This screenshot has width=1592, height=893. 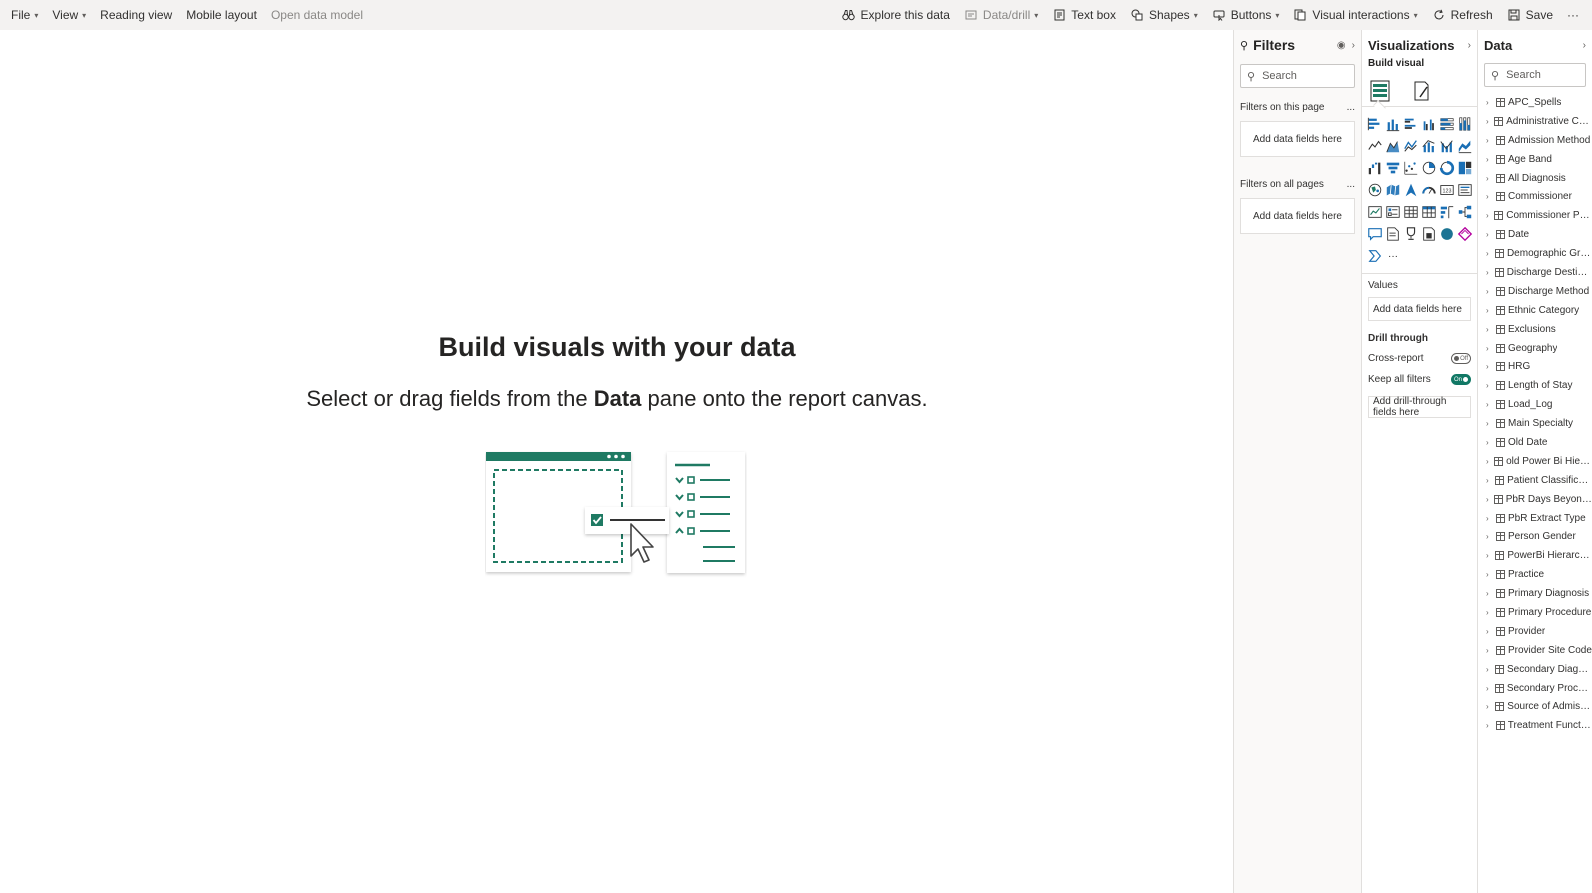 I want to click on collapse-filters-icon: ›, so click(x=1353, y=45).